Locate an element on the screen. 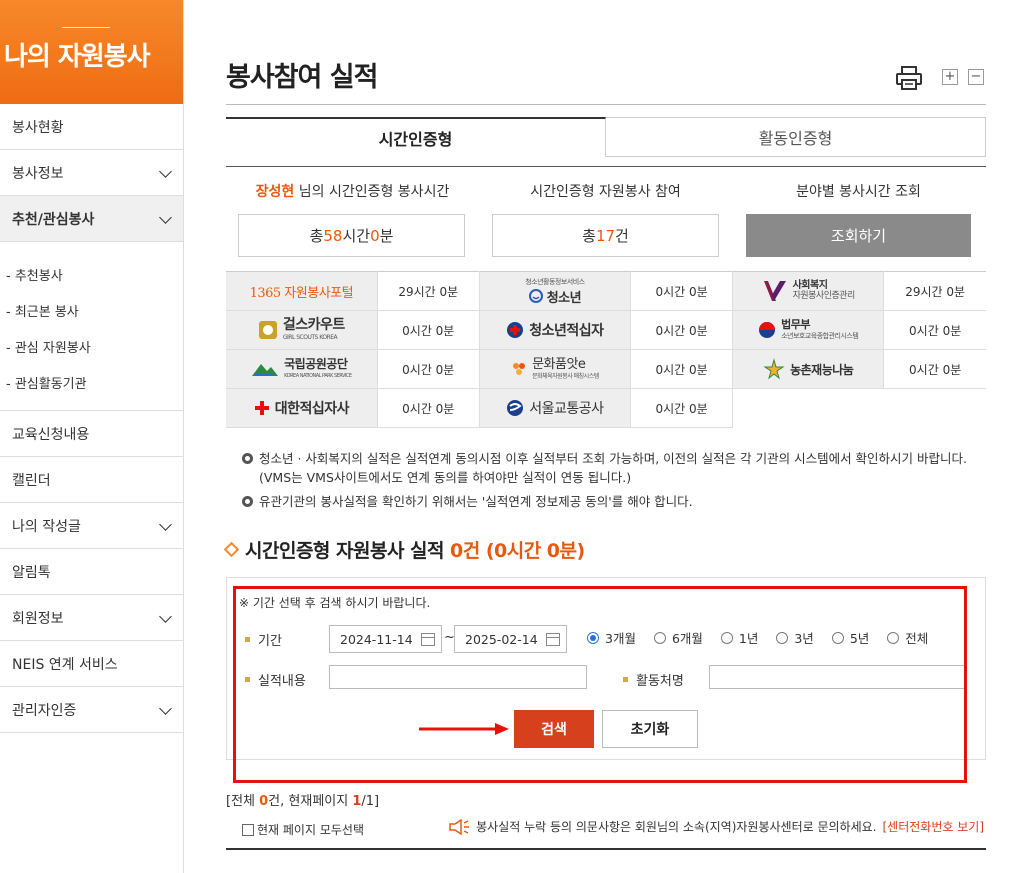 This screenshot has width=1016, height=873. content-input is located at coordinates (458, 677).